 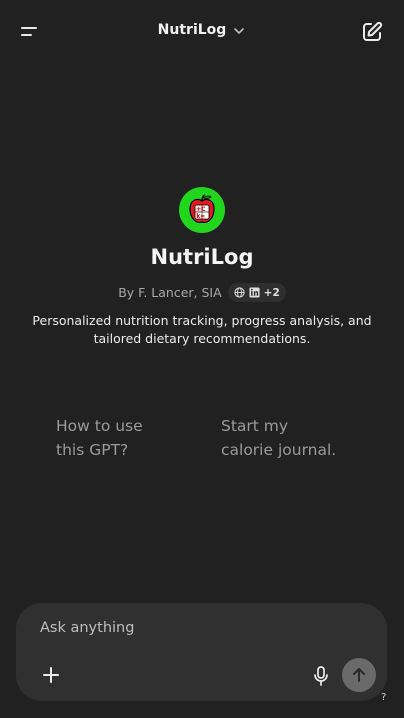 What do you see at coordinates (271, 292) in the screenshot?
I see `social-more-count: +2` at bounding box center [271, 292].